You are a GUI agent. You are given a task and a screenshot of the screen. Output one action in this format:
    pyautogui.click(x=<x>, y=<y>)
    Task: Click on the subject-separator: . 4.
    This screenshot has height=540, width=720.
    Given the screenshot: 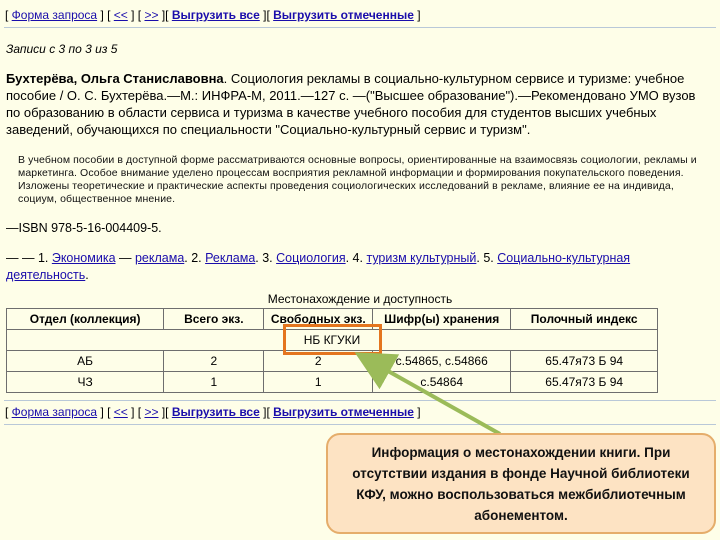 What is the action you would take?
    pyautogui.click(x=356, y=258)
    